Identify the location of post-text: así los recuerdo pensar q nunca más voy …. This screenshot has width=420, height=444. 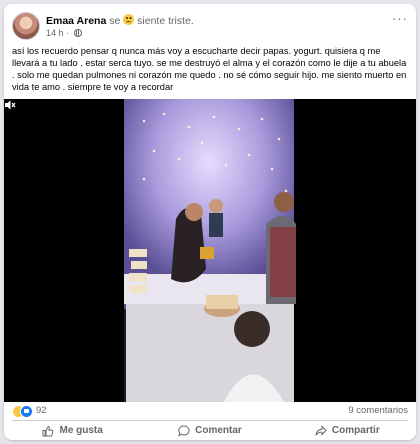
(209, 69).